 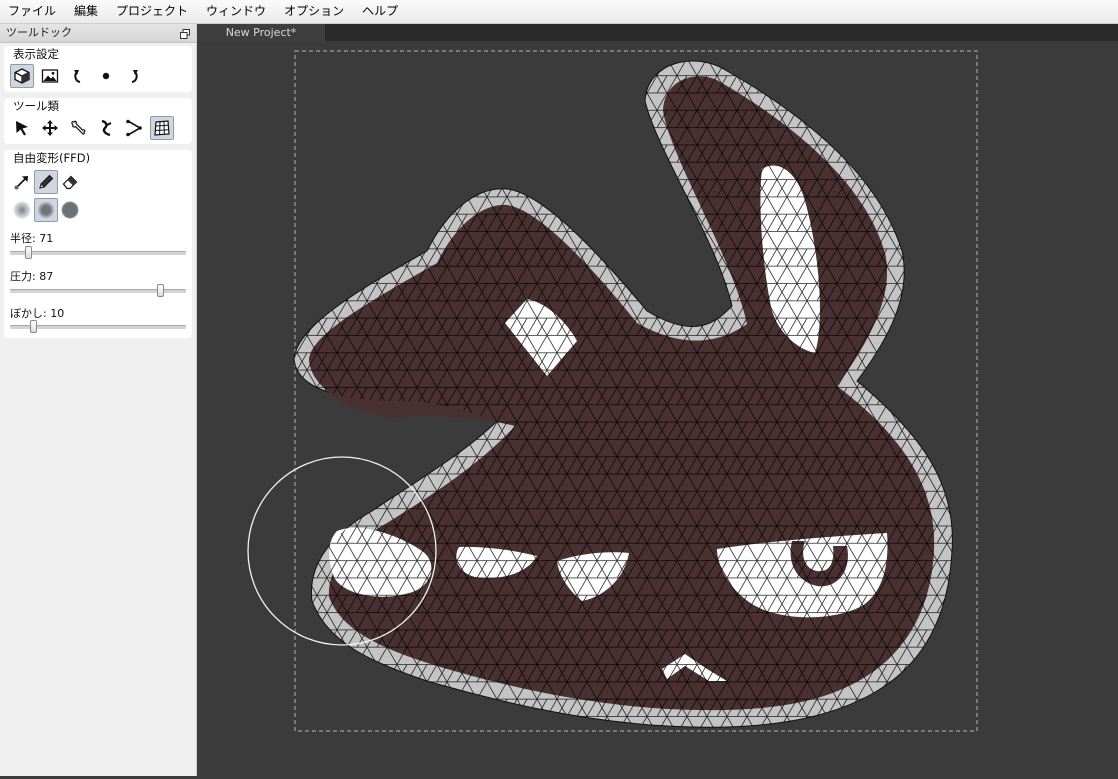 I want to click on pressure-slider-thumb, so click(x=160, y=290).